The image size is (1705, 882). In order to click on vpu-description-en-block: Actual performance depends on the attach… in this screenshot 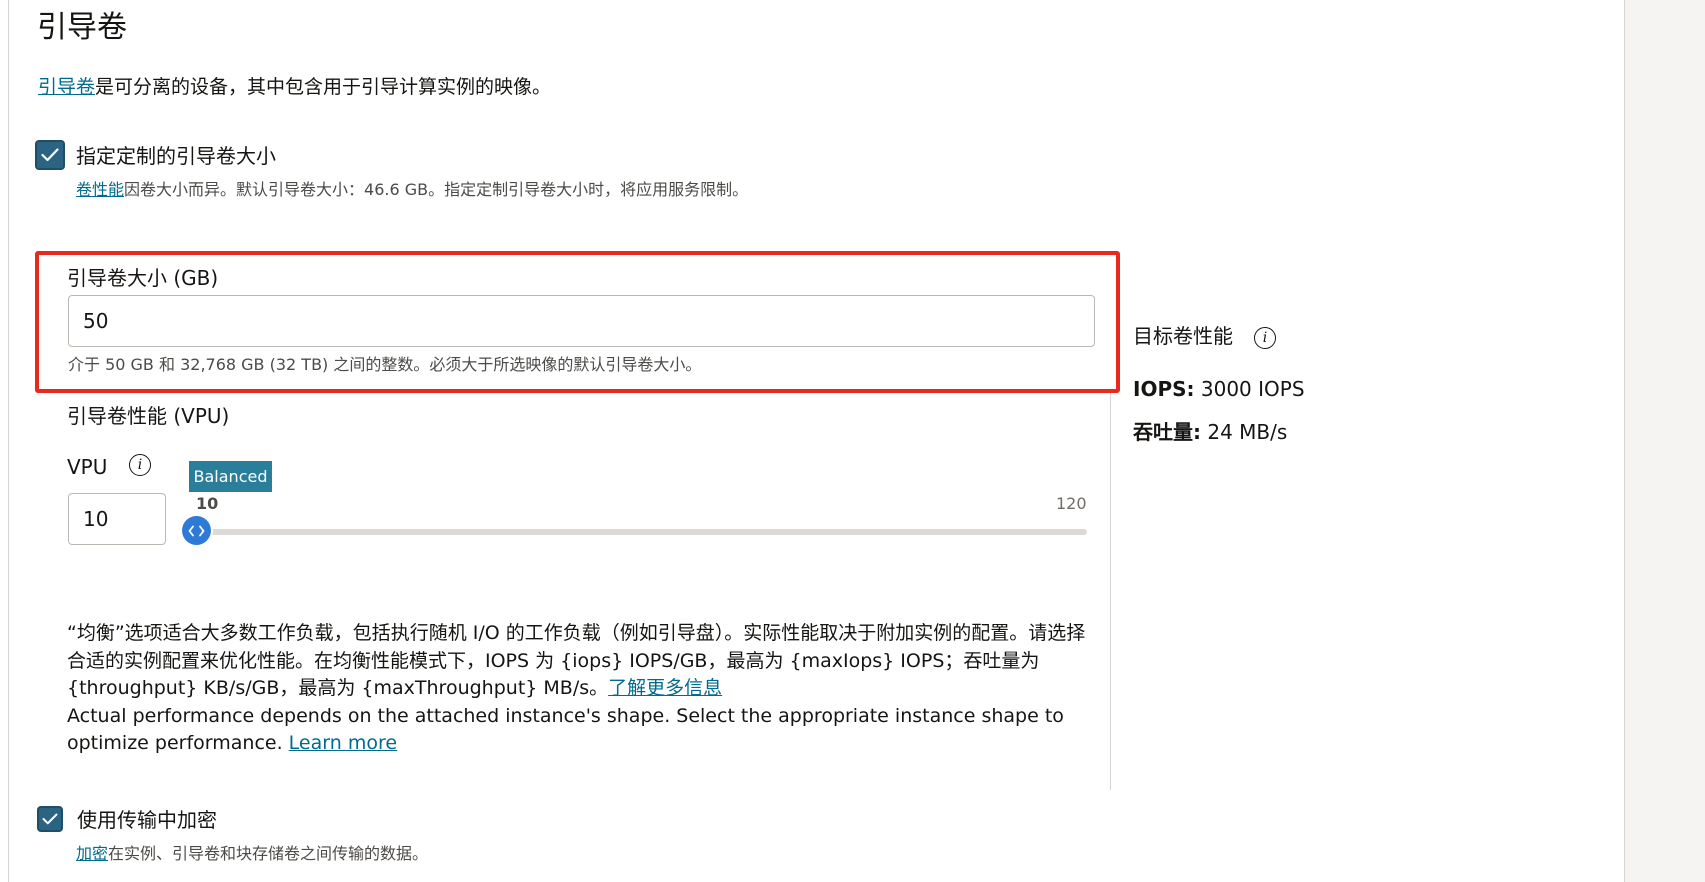, I will do `click(584, 730)`.